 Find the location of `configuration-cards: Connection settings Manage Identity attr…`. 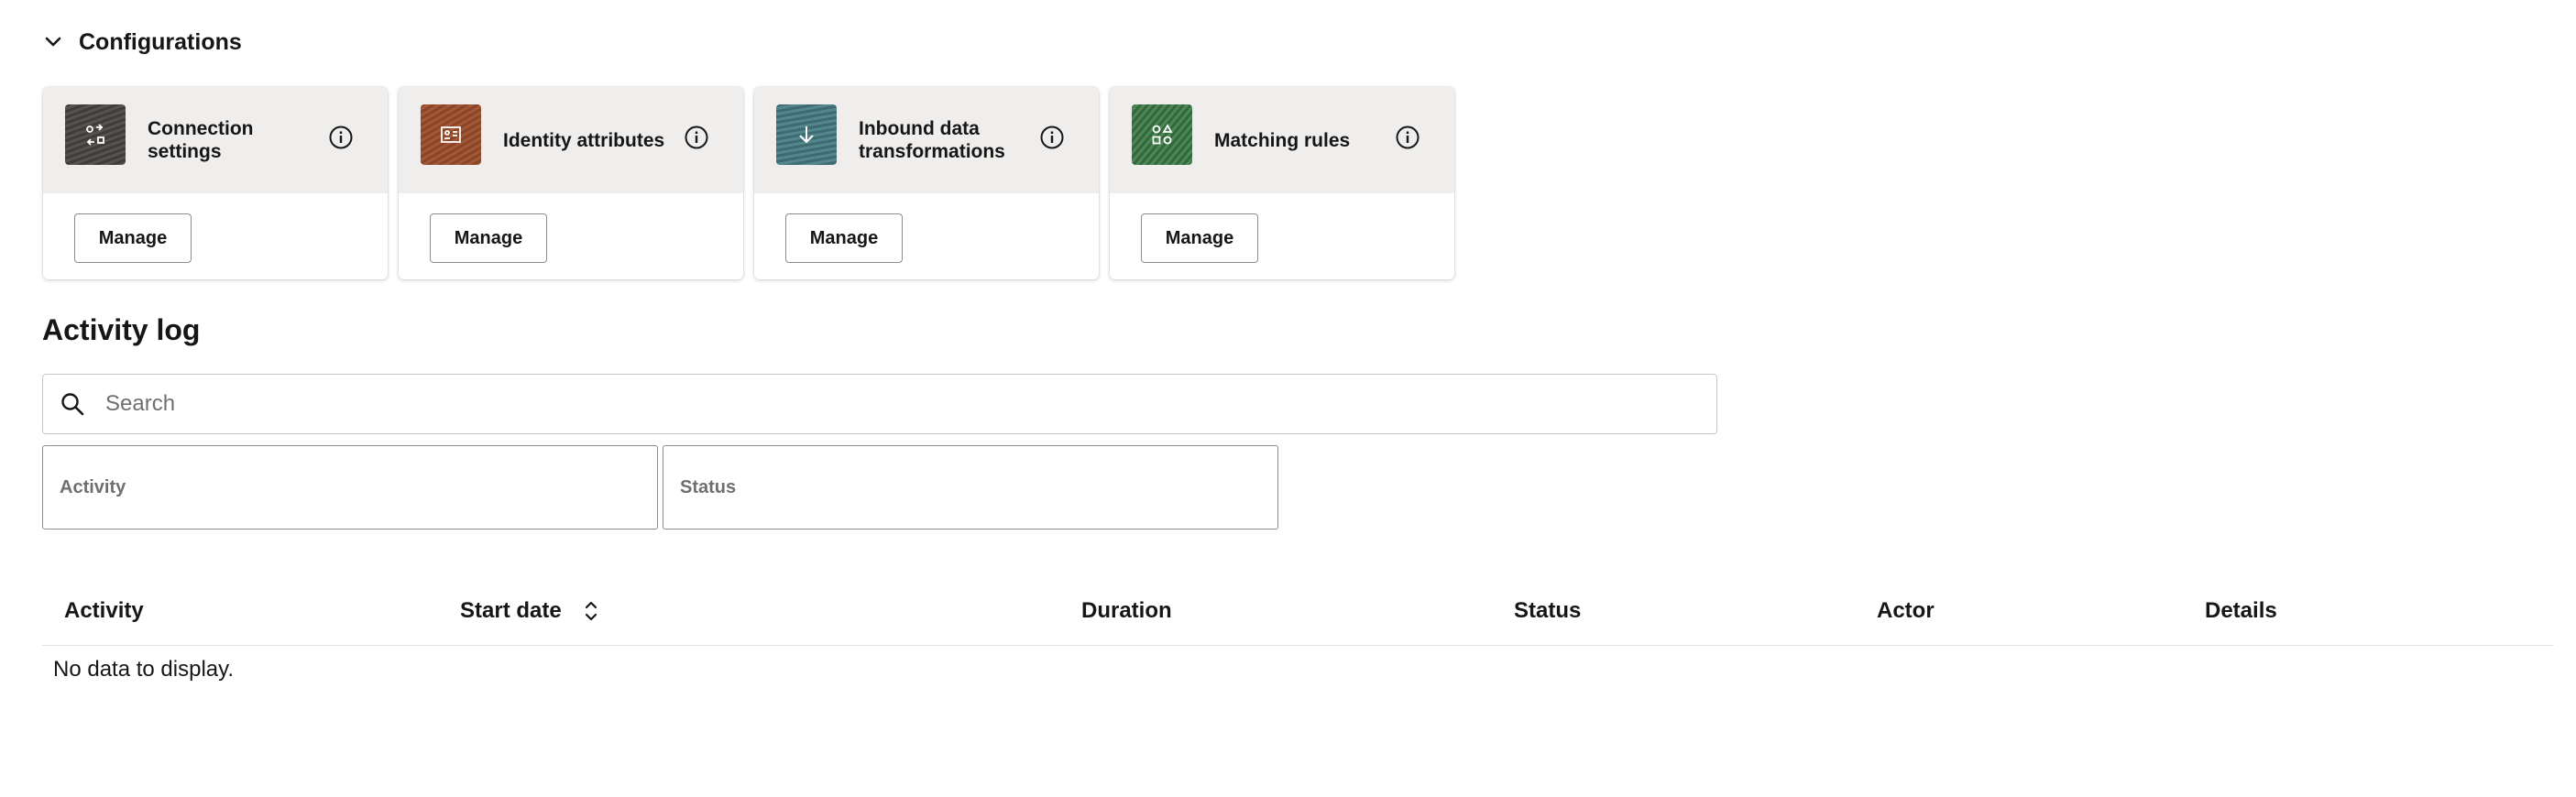

configuration-cards: Connection settings Manage Identity attr… is located at coordinates (748, 183).